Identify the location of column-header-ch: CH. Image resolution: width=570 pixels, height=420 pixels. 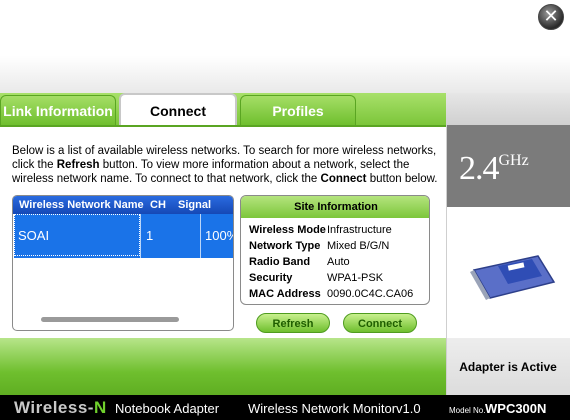
(158, 205).